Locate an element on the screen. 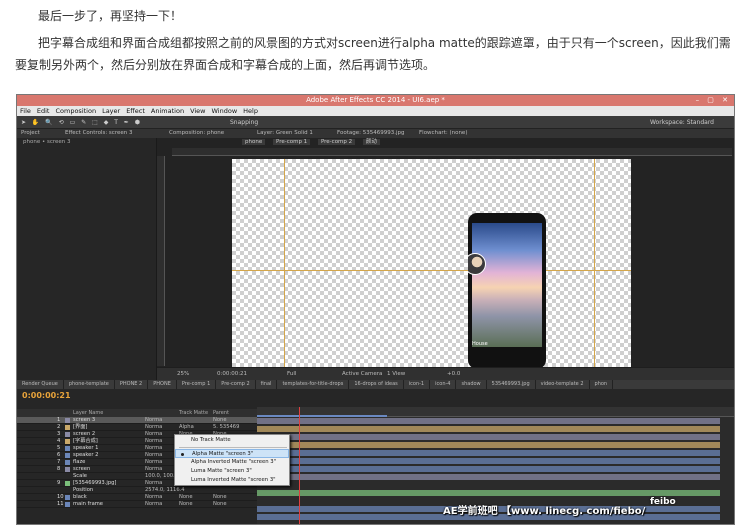  menu-help: Help is located at coordinates (250, 111).